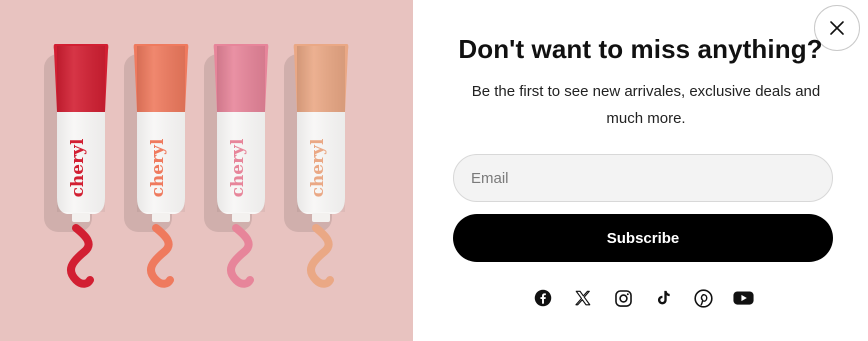  What do you see at coordinates (643, 178) in the screenshot?
I see `email-input` at bounding box center [643, 178].